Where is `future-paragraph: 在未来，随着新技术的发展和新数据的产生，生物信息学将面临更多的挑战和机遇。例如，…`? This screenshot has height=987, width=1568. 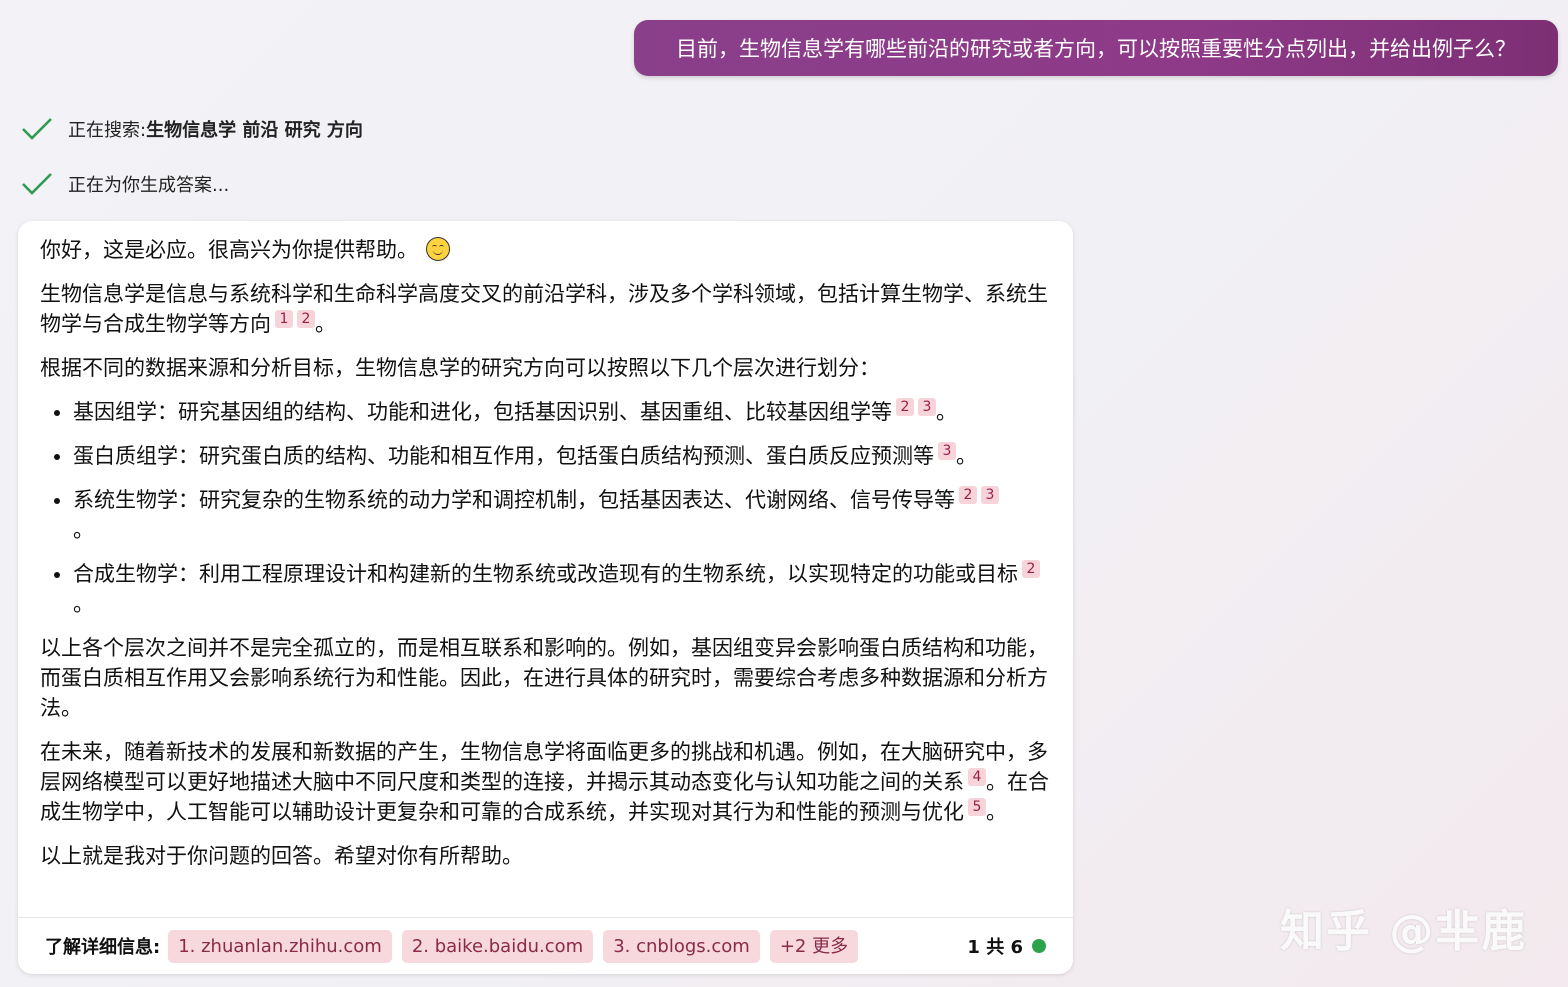 future-paragraph: 在未来，随着新技术的发展和新数据的产生，生物信息学将面临更多的挑战和机遇。例如，… is located at coordinates (545, 782).